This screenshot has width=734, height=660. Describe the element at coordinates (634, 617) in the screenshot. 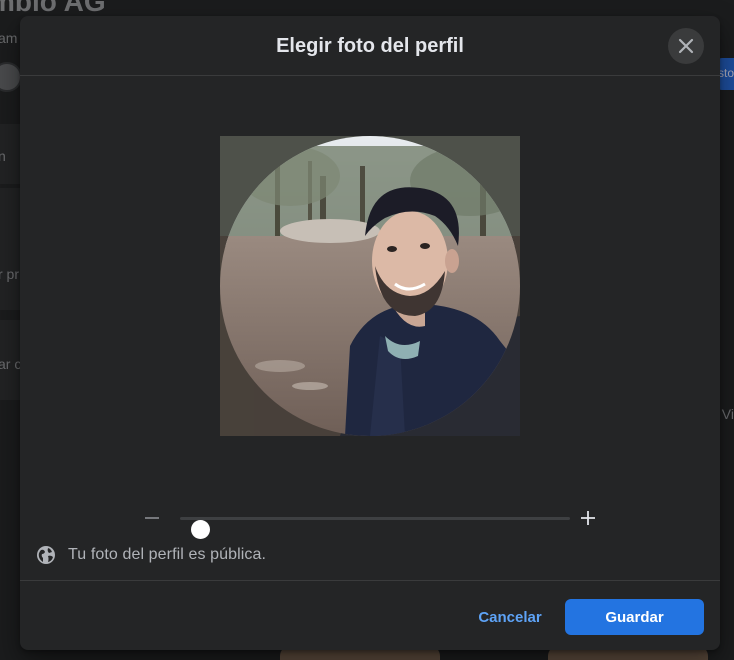

I see `save-button: Guardar` at that location.